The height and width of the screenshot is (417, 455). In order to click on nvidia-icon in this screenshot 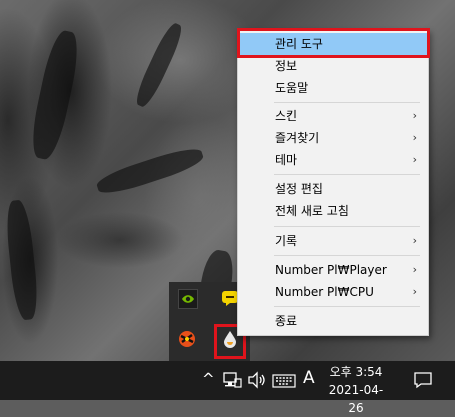, I will do `click(188, 299)`.